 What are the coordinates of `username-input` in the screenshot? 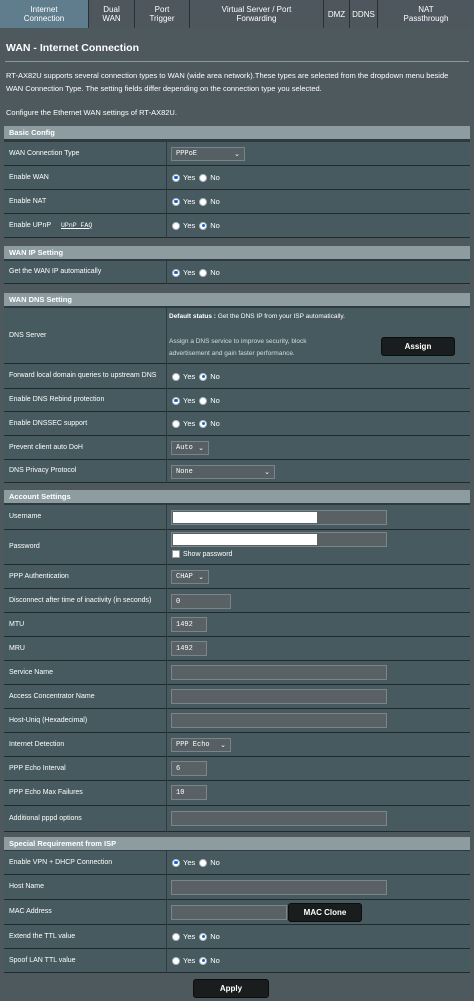 It's located at (279, 517).